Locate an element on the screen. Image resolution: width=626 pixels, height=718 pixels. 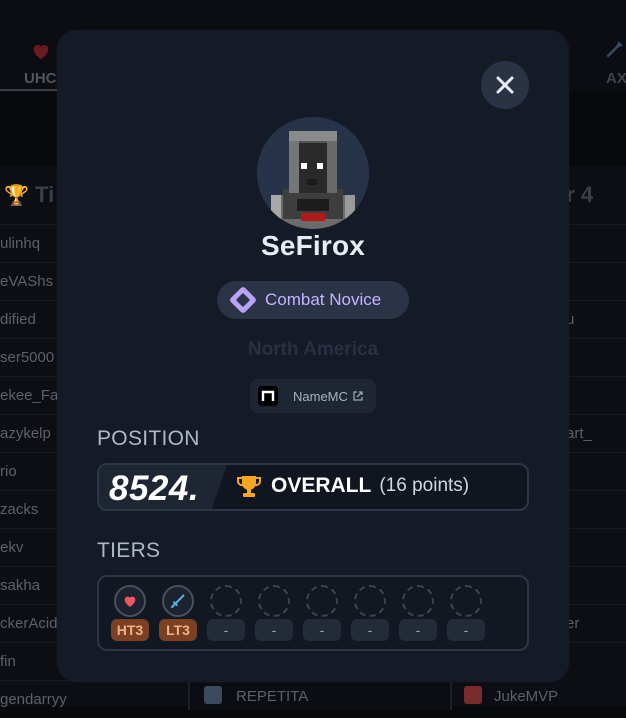
namemc-link-button: NameMC is located at coordinates (313, 396).